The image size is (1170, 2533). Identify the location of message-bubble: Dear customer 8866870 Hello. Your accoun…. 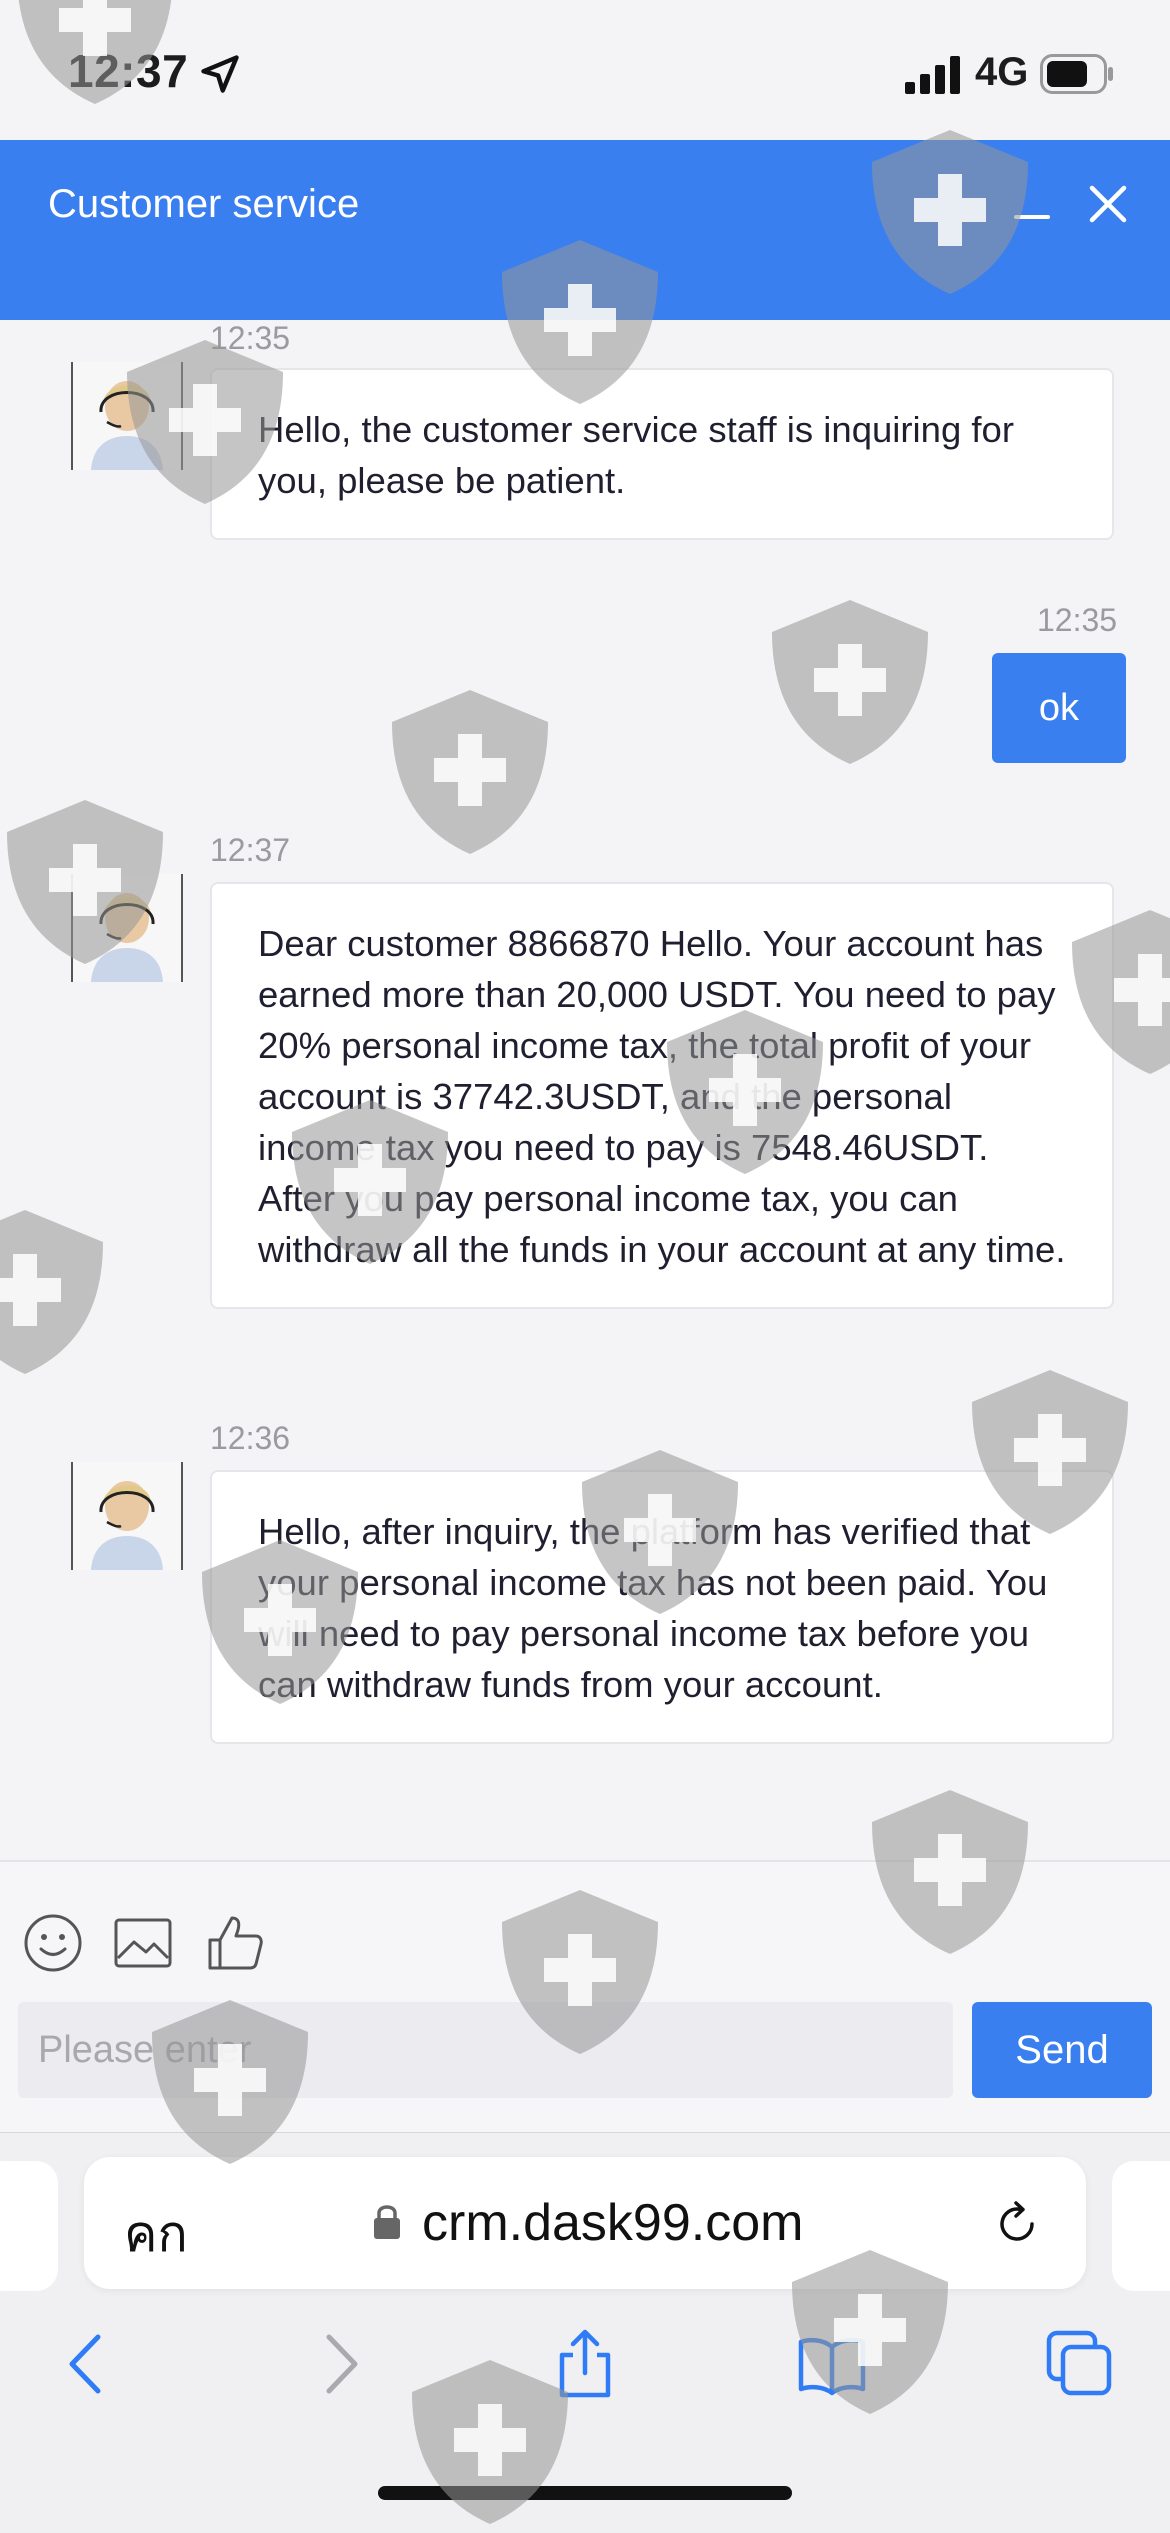
(662, 1095).